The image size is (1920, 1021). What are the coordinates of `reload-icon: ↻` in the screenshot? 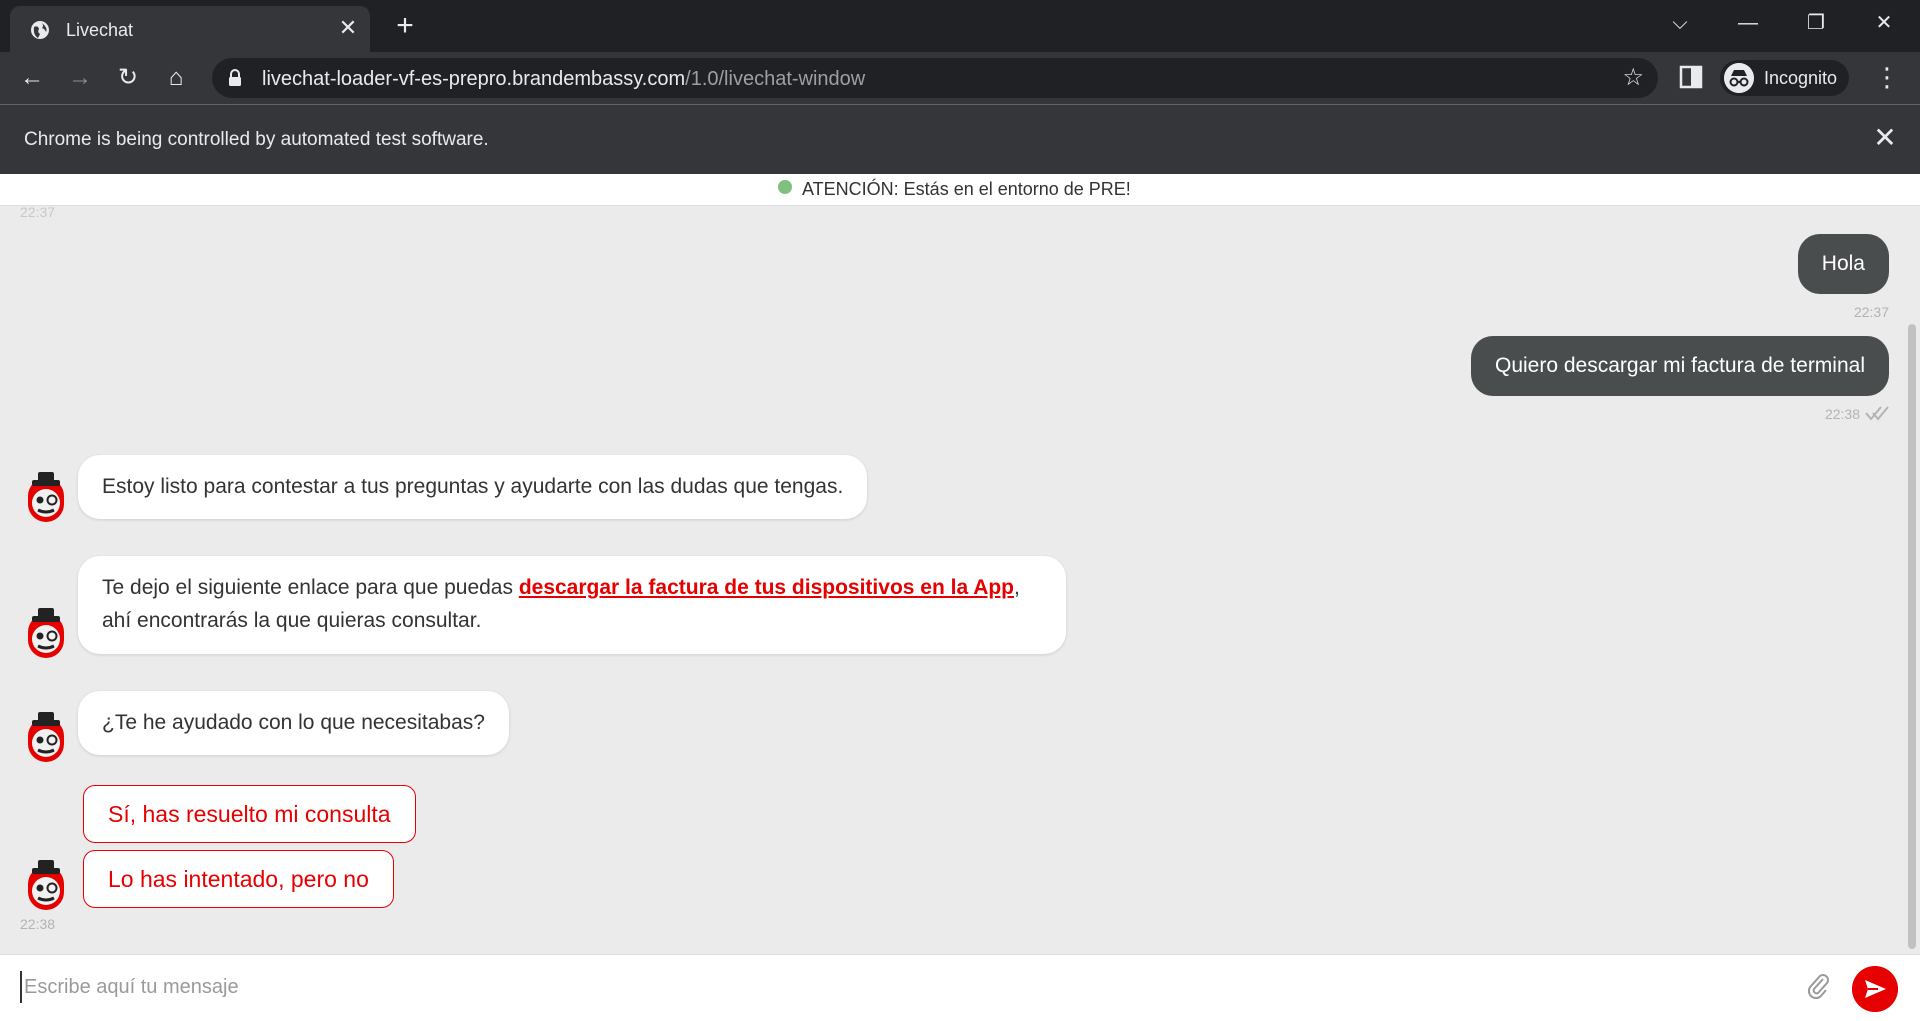 It's located at (128, 78).